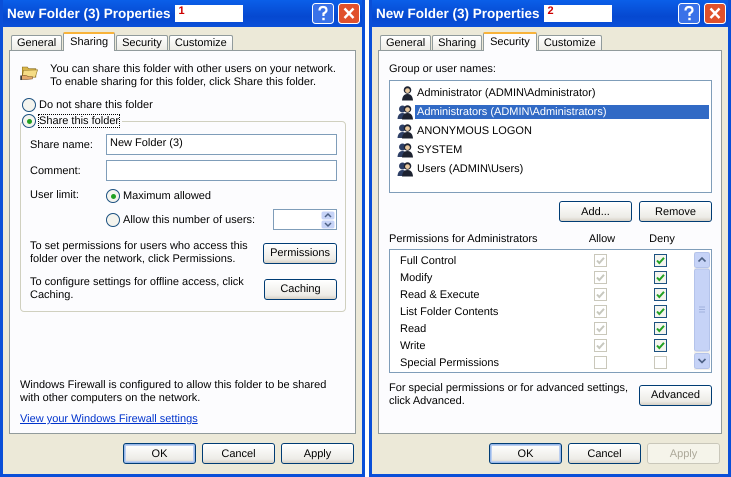  Describe the element at coordinates (602, 239) in the screenshot. I see `column-header: Allow` at that location.